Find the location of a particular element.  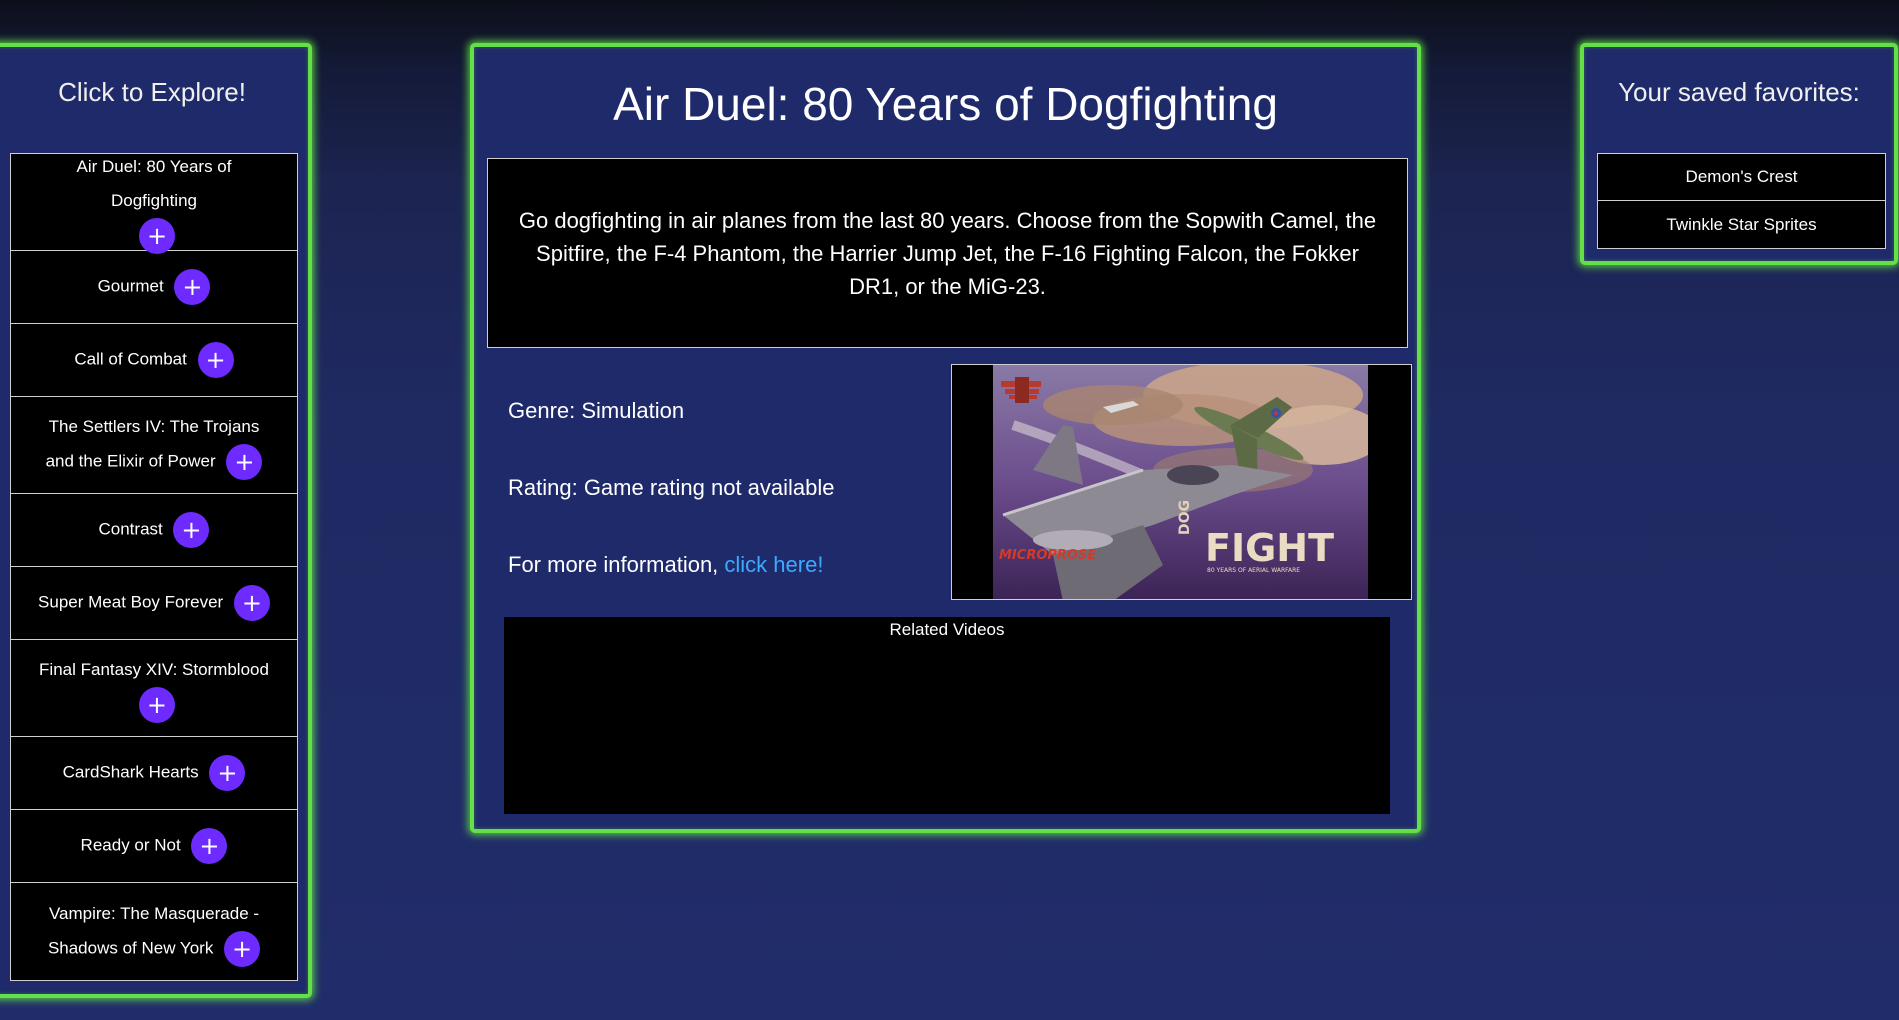

explore-item-label: Final Fantasy XIV: Stormblood + is located at coordinates (154, 688).